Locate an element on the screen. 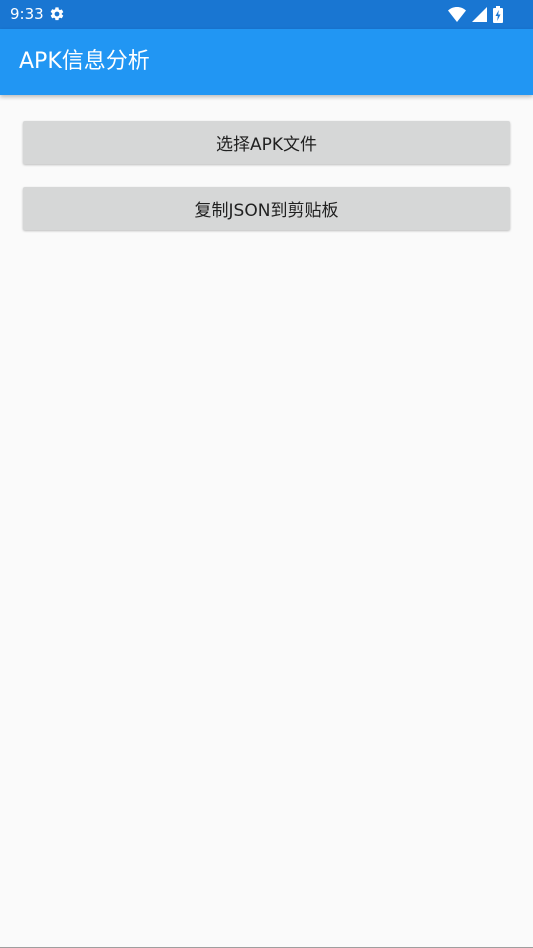  status-bar: 9:33 is located at coordinates (266, 14).